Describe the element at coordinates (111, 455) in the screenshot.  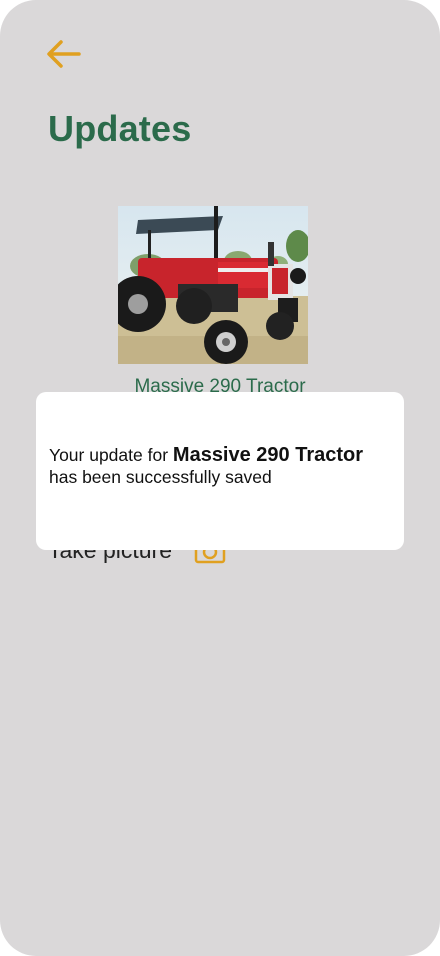
I see `message-prefix: Your update for` at that location.